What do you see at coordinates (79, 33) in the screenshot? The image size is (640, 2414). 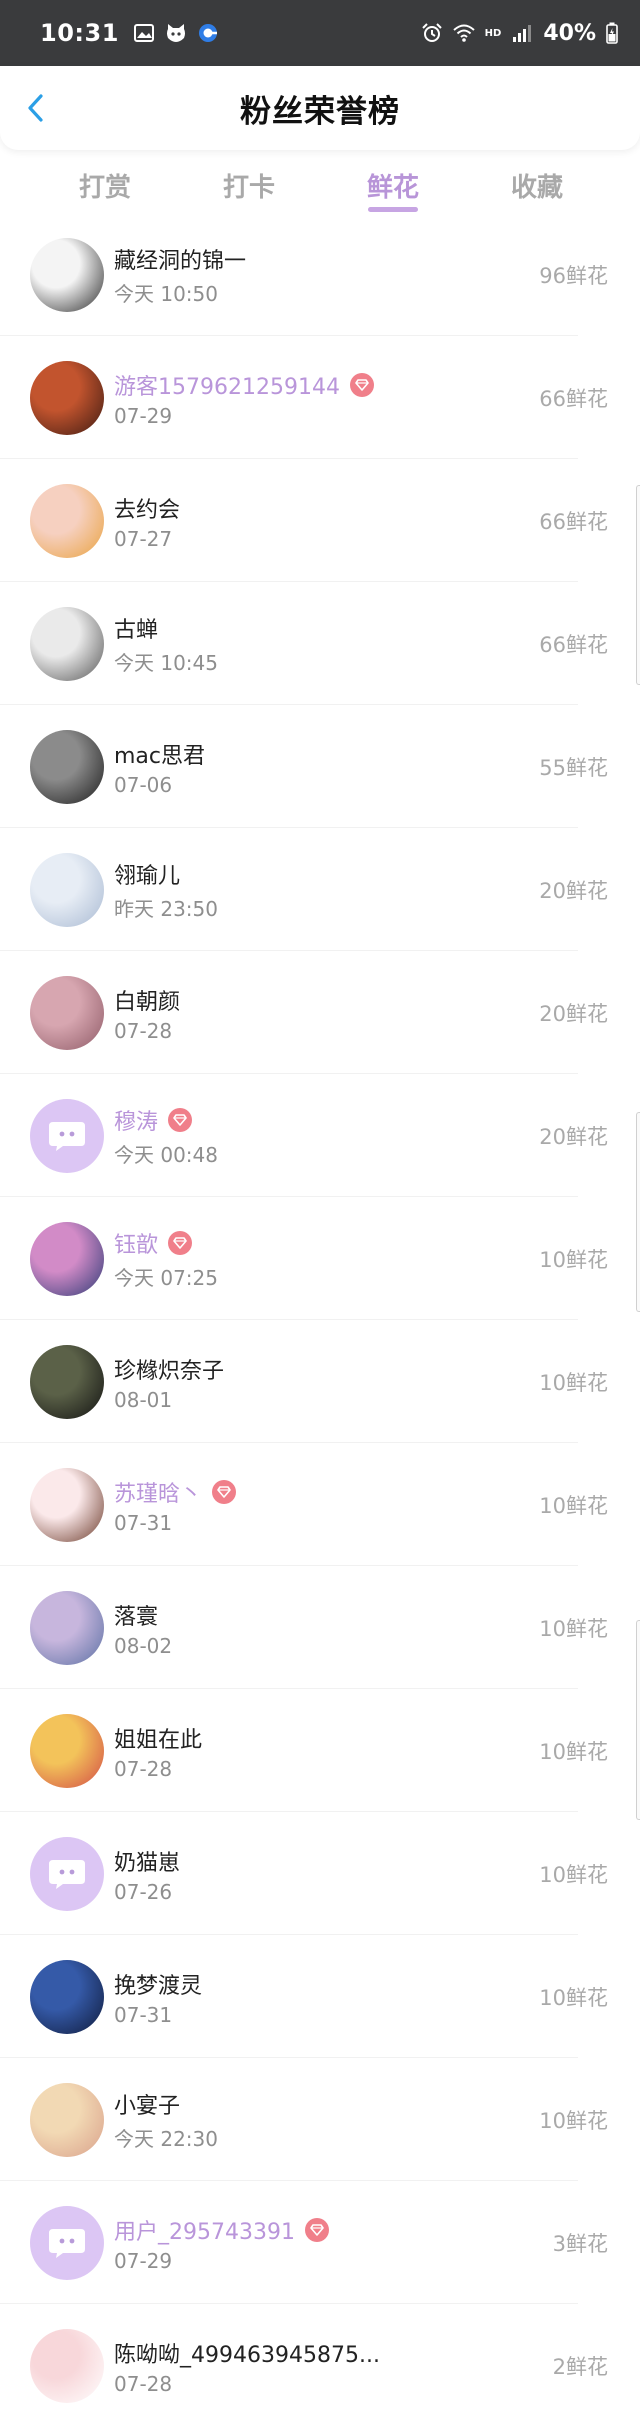 I see `status-time: 10:31` at bounding box center [79, 33].